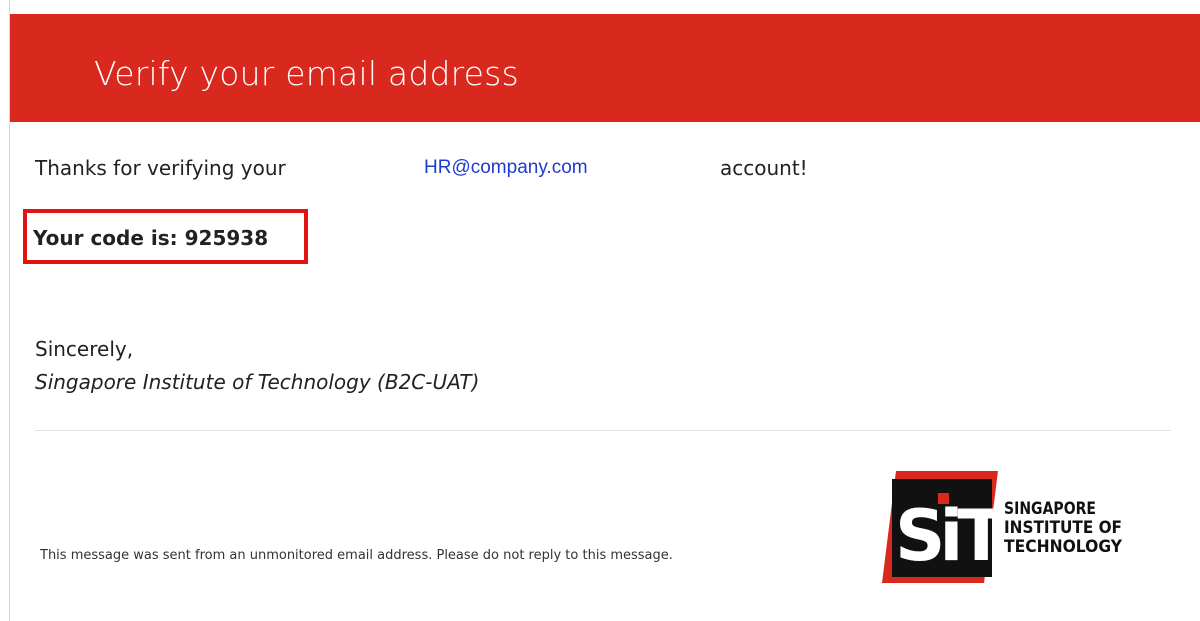  I want to click on verification-code: Your code is: 925938, so click(151, 238).